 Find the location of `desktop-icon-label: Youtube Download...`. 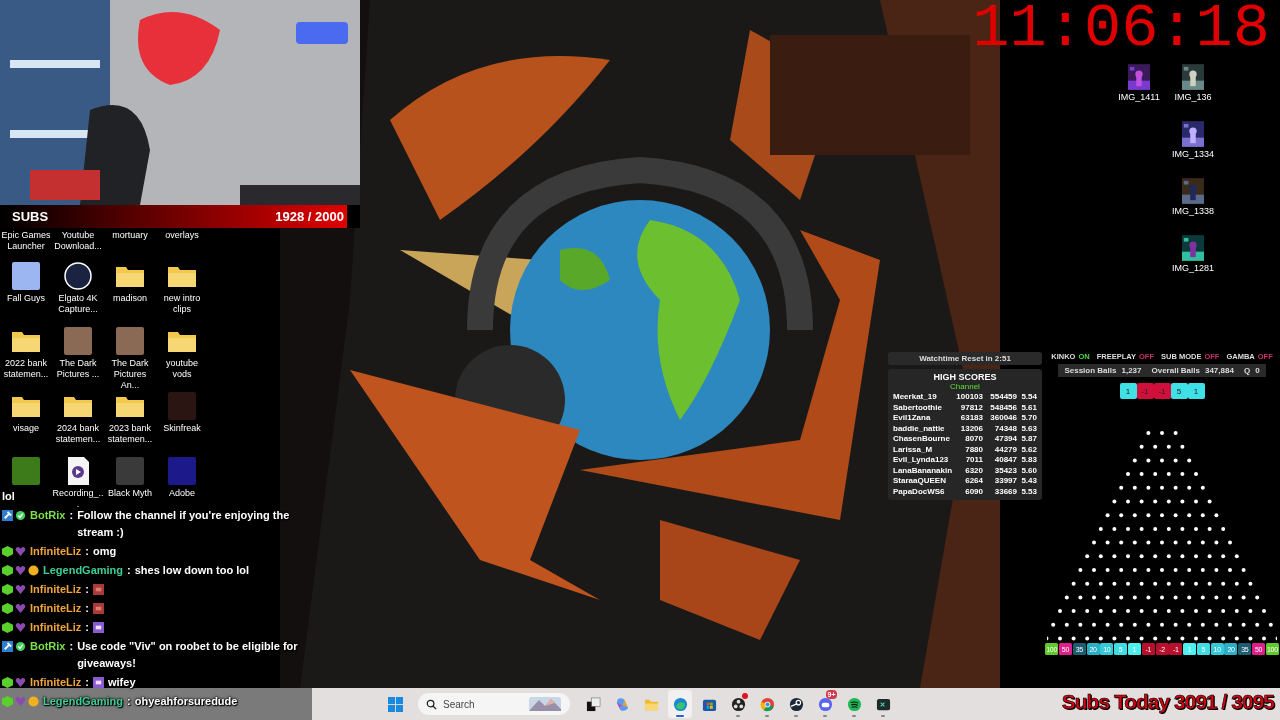

desktop-icon-label: Youtube Download... is located at coordinates (78, 241).